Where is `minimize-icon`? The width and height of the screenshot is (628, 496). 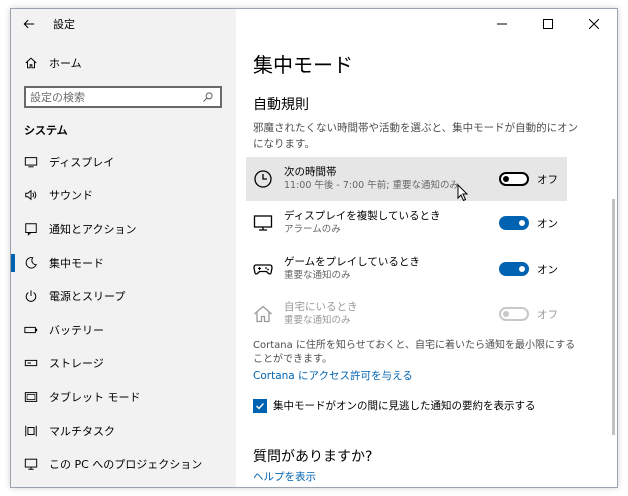
minimize-icon is located at coordinates (502, 24).